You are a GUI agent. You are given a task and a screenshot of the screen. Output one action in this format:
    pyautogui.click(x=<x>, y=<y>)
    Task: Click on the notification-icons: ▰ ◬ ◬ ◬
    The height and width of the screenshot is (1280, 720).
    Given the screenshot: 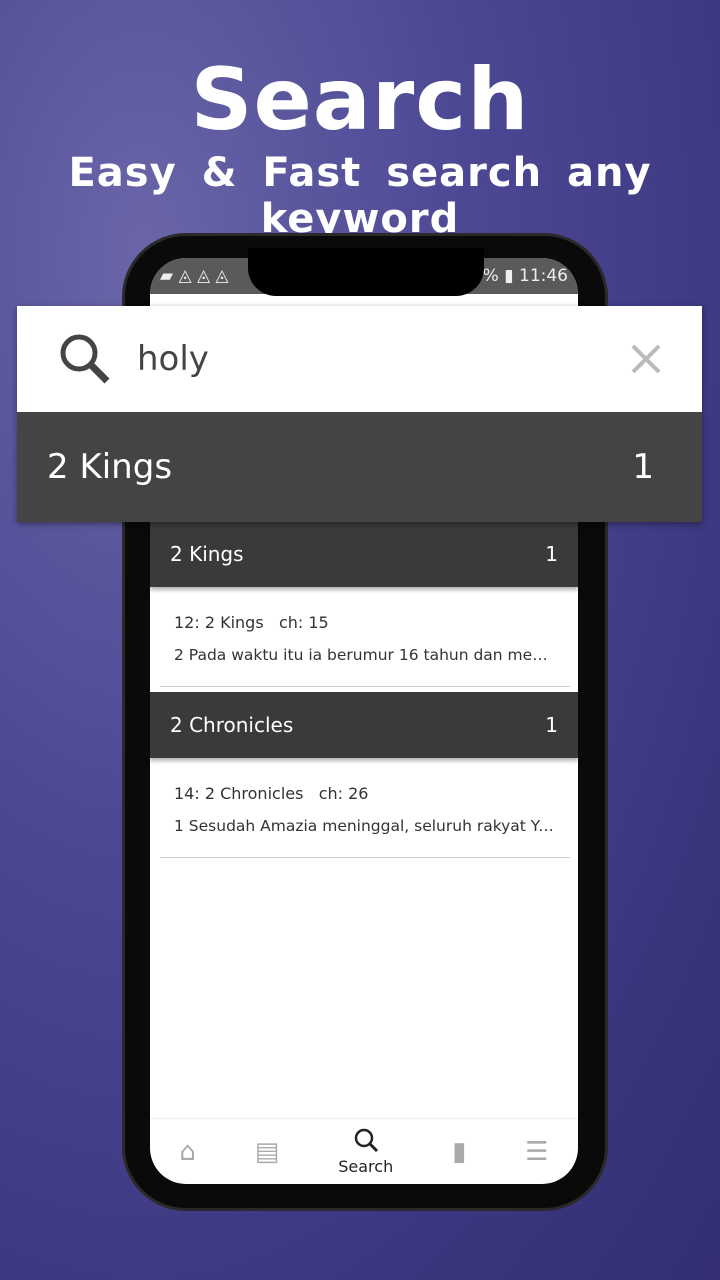 What is the action you would take?
    pyautogui.click(x=194, y=276)
    